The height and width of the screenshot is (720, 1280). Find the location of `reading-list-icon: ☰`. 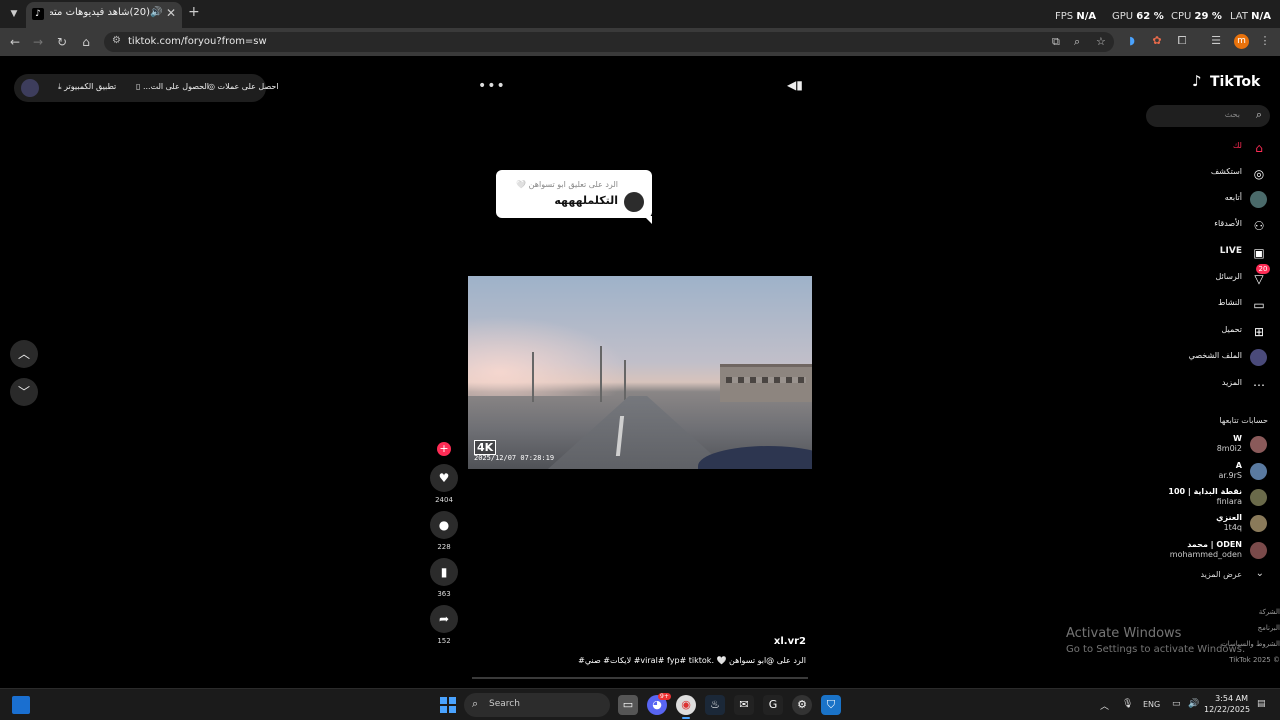

reading-list-icon: ☰ is located at coordinates (1216, 40).